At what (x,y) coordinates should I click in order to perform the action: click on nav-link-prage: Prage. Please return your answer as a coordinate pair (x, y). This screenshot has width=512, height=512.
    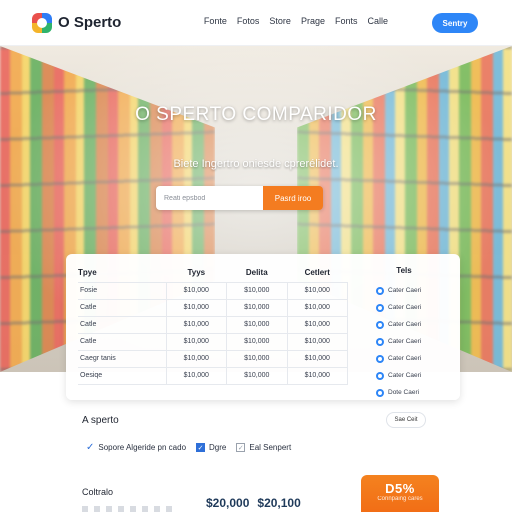
    Looking at the image, I should click on (313, 21).